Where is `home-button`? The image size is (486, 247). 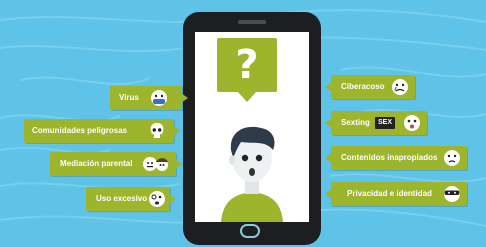
home-button is located at coordinates (250, 231).